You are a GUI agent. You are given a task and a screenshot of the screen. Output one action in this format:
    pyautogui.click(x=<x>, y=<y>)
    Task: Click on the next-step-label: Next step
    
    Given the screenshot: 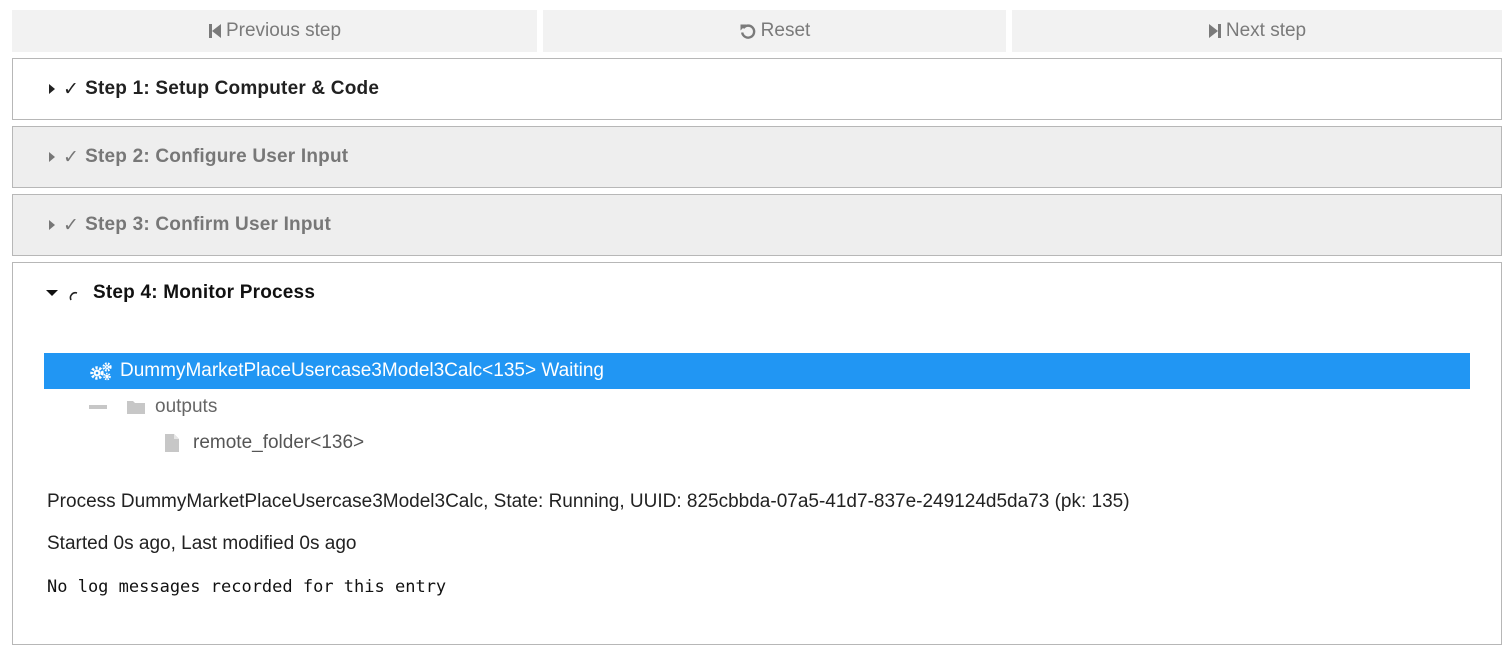 What is the action you would take?
    pyautogui.click(x=1266, y=30)
    